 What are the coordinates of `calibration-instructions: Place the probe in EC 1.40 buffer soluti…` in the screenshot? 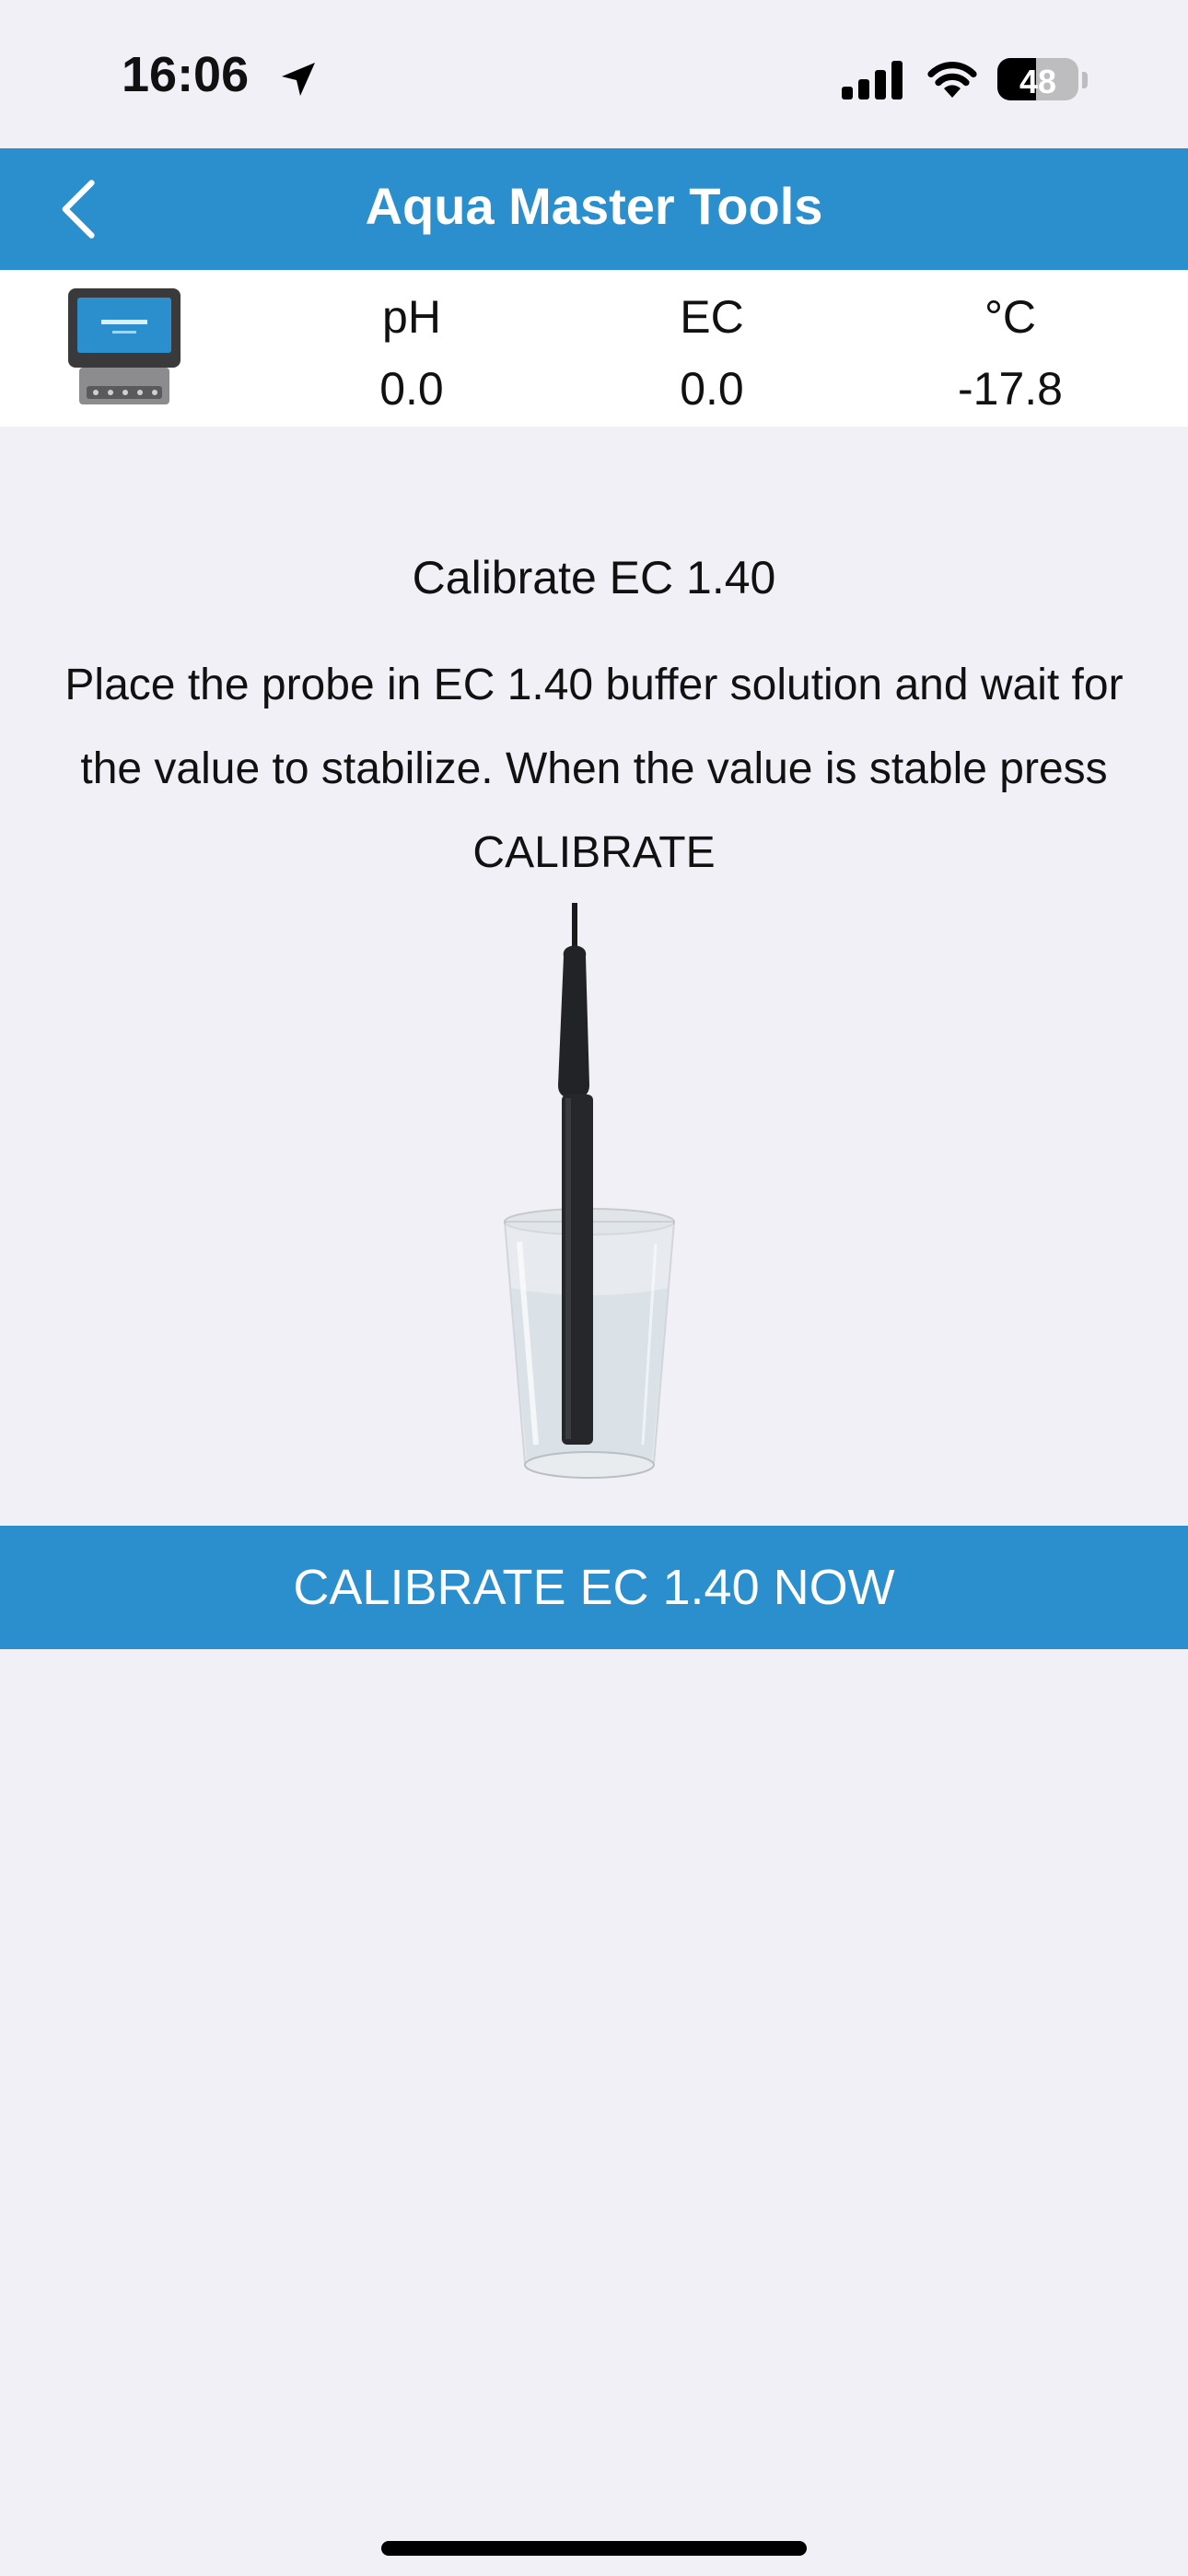 It's located at (594, 769).